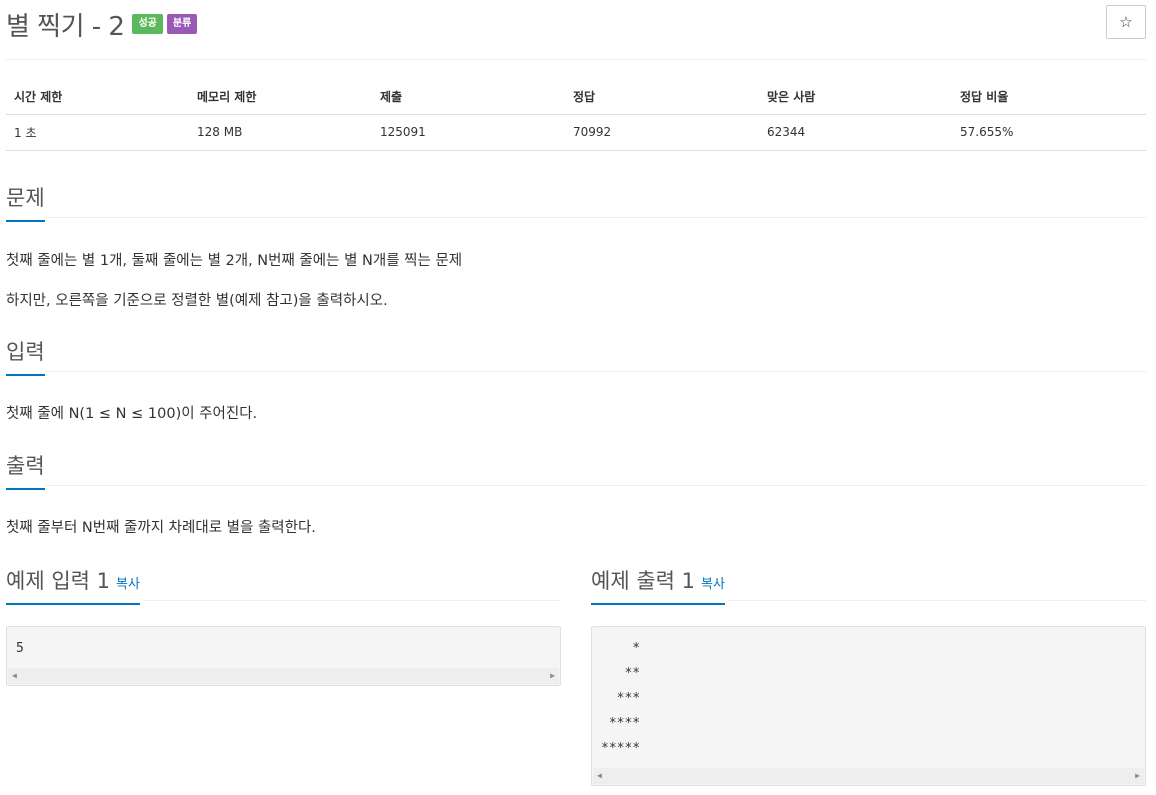 The height and width of the screenshot is (795, 1156). What do you see at coordinates (643, 581) in the screenshot?
I see `sample-output-title: 예제 출력 1` at bounding box center [643, 581].